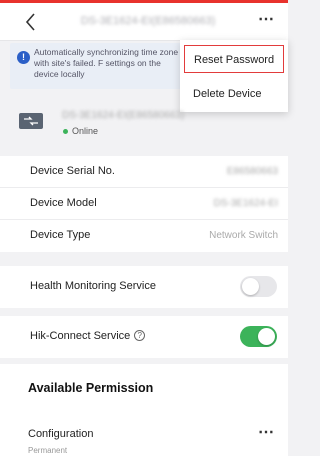 This screenshot has height=456, width=320. I want to click on info-row-model: Device Model DS-3E1624-EI, so click(144, 204).